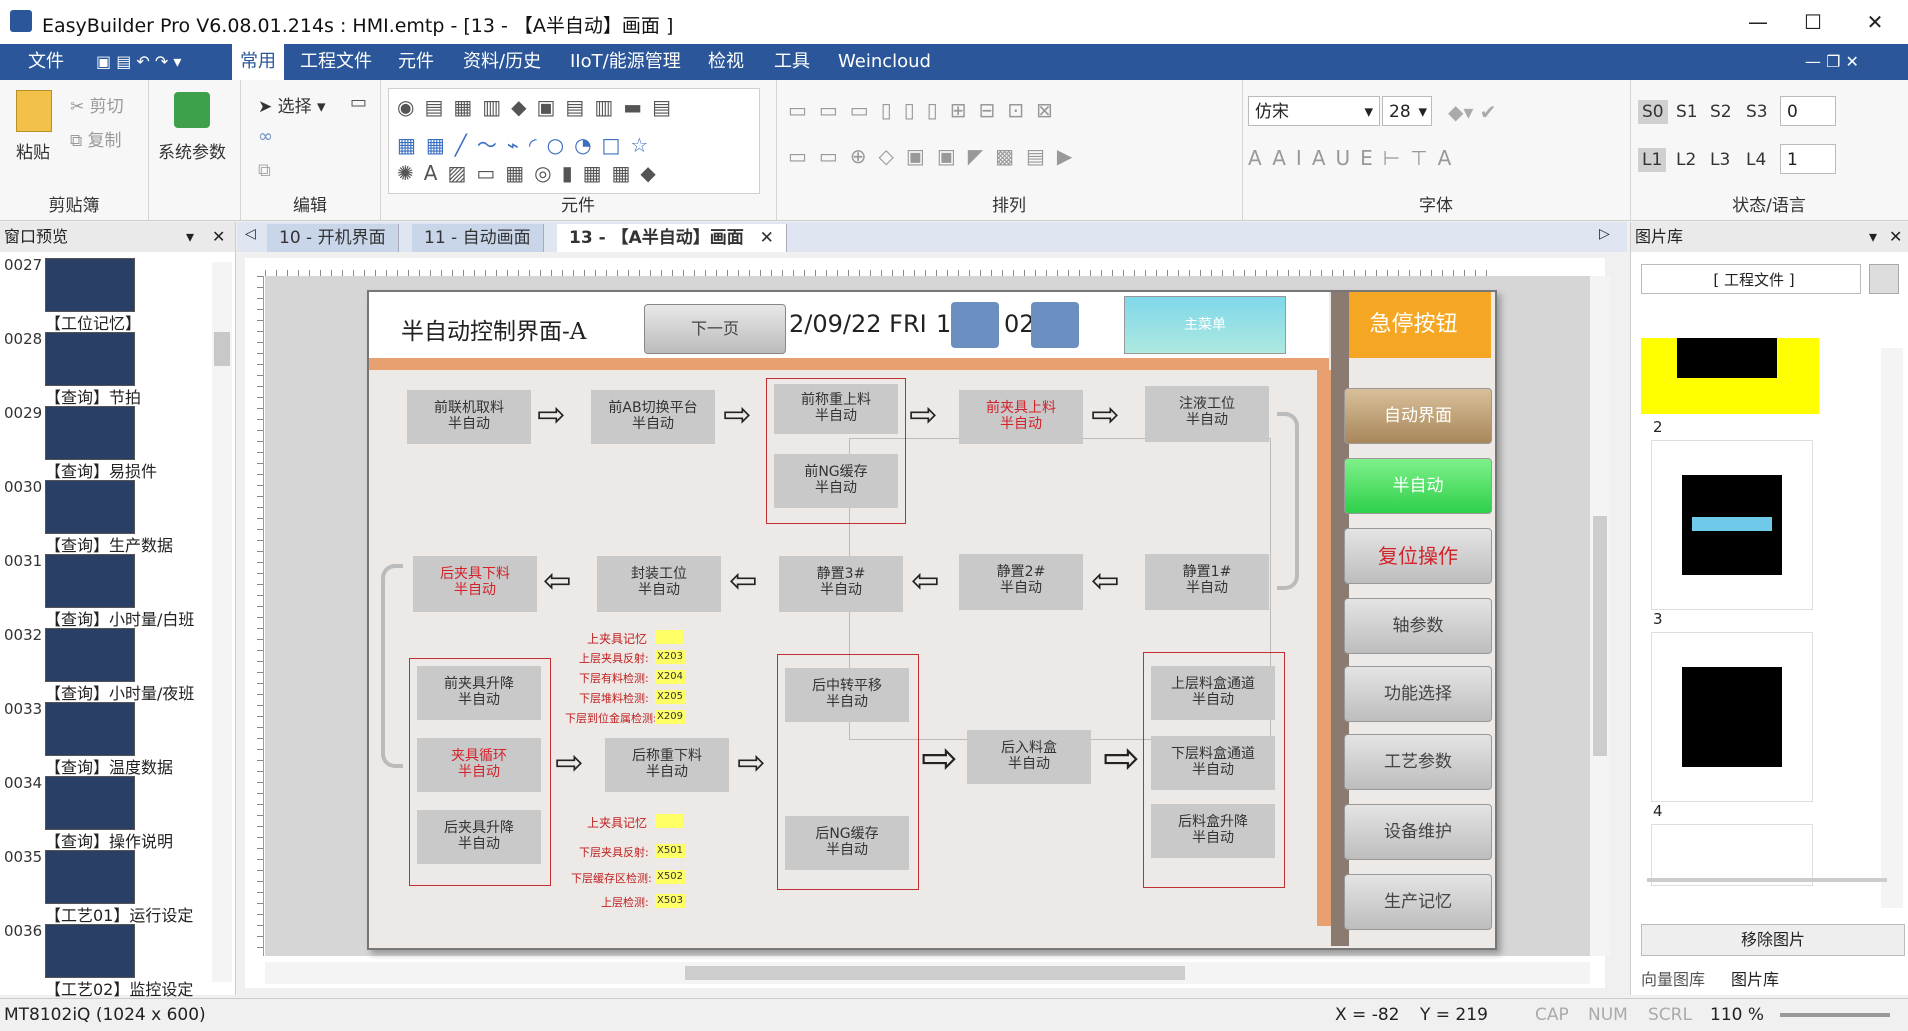  What do you see at coordinates (847, 843) in the screenshot?
I see `station-rear-ng-cache: 后NG缓存 半自动` at bounding box center [847, 843].